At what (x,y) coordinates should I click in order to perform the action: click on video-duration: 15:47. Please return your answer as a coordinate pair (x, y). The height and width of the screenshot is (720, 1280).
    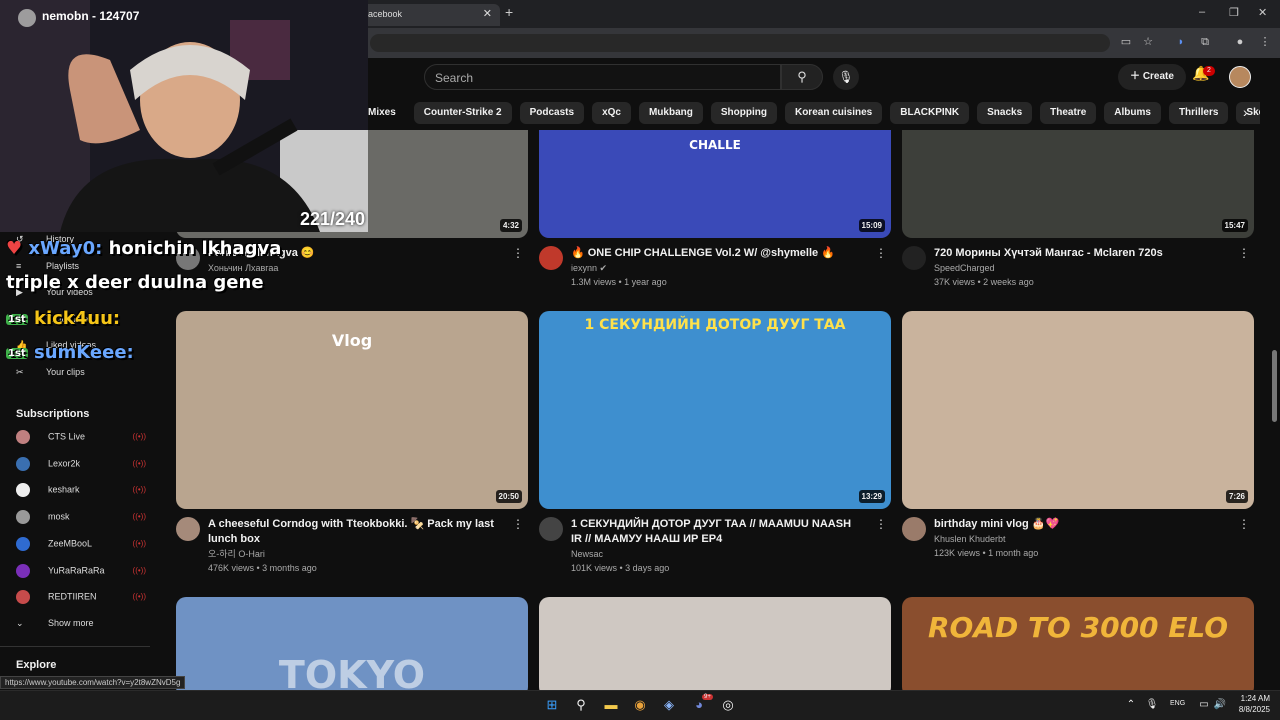
    Looking at the image, I should click on (1234, 225).